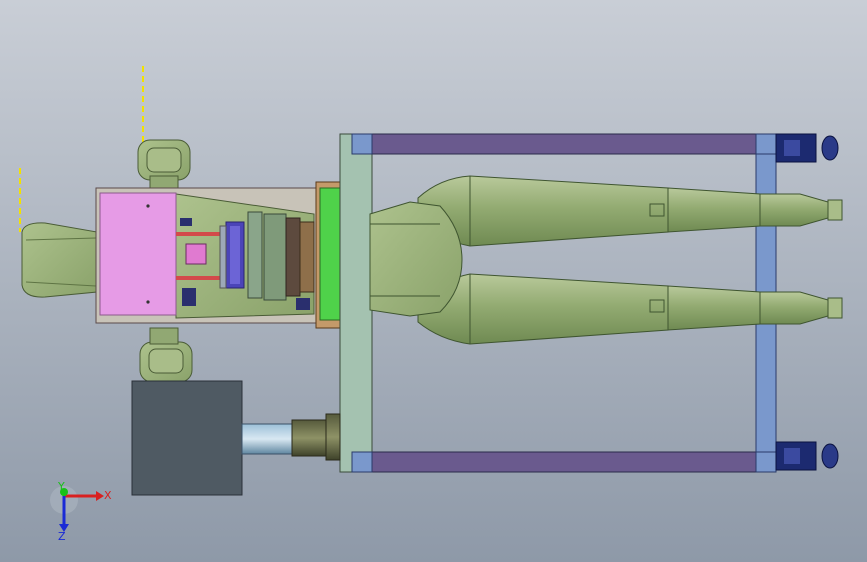 The height and width of the screenshot is (562, 867). I want to click on z-axis-label: Z, so click(62, 536).